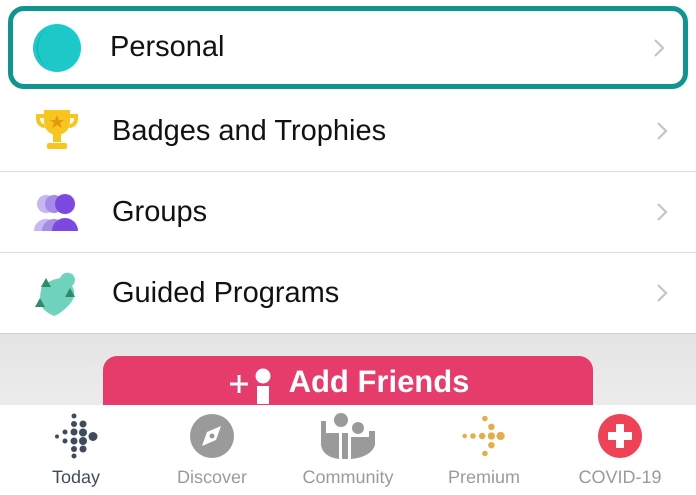  I want to click on avatar-icon, so click(57, 47).